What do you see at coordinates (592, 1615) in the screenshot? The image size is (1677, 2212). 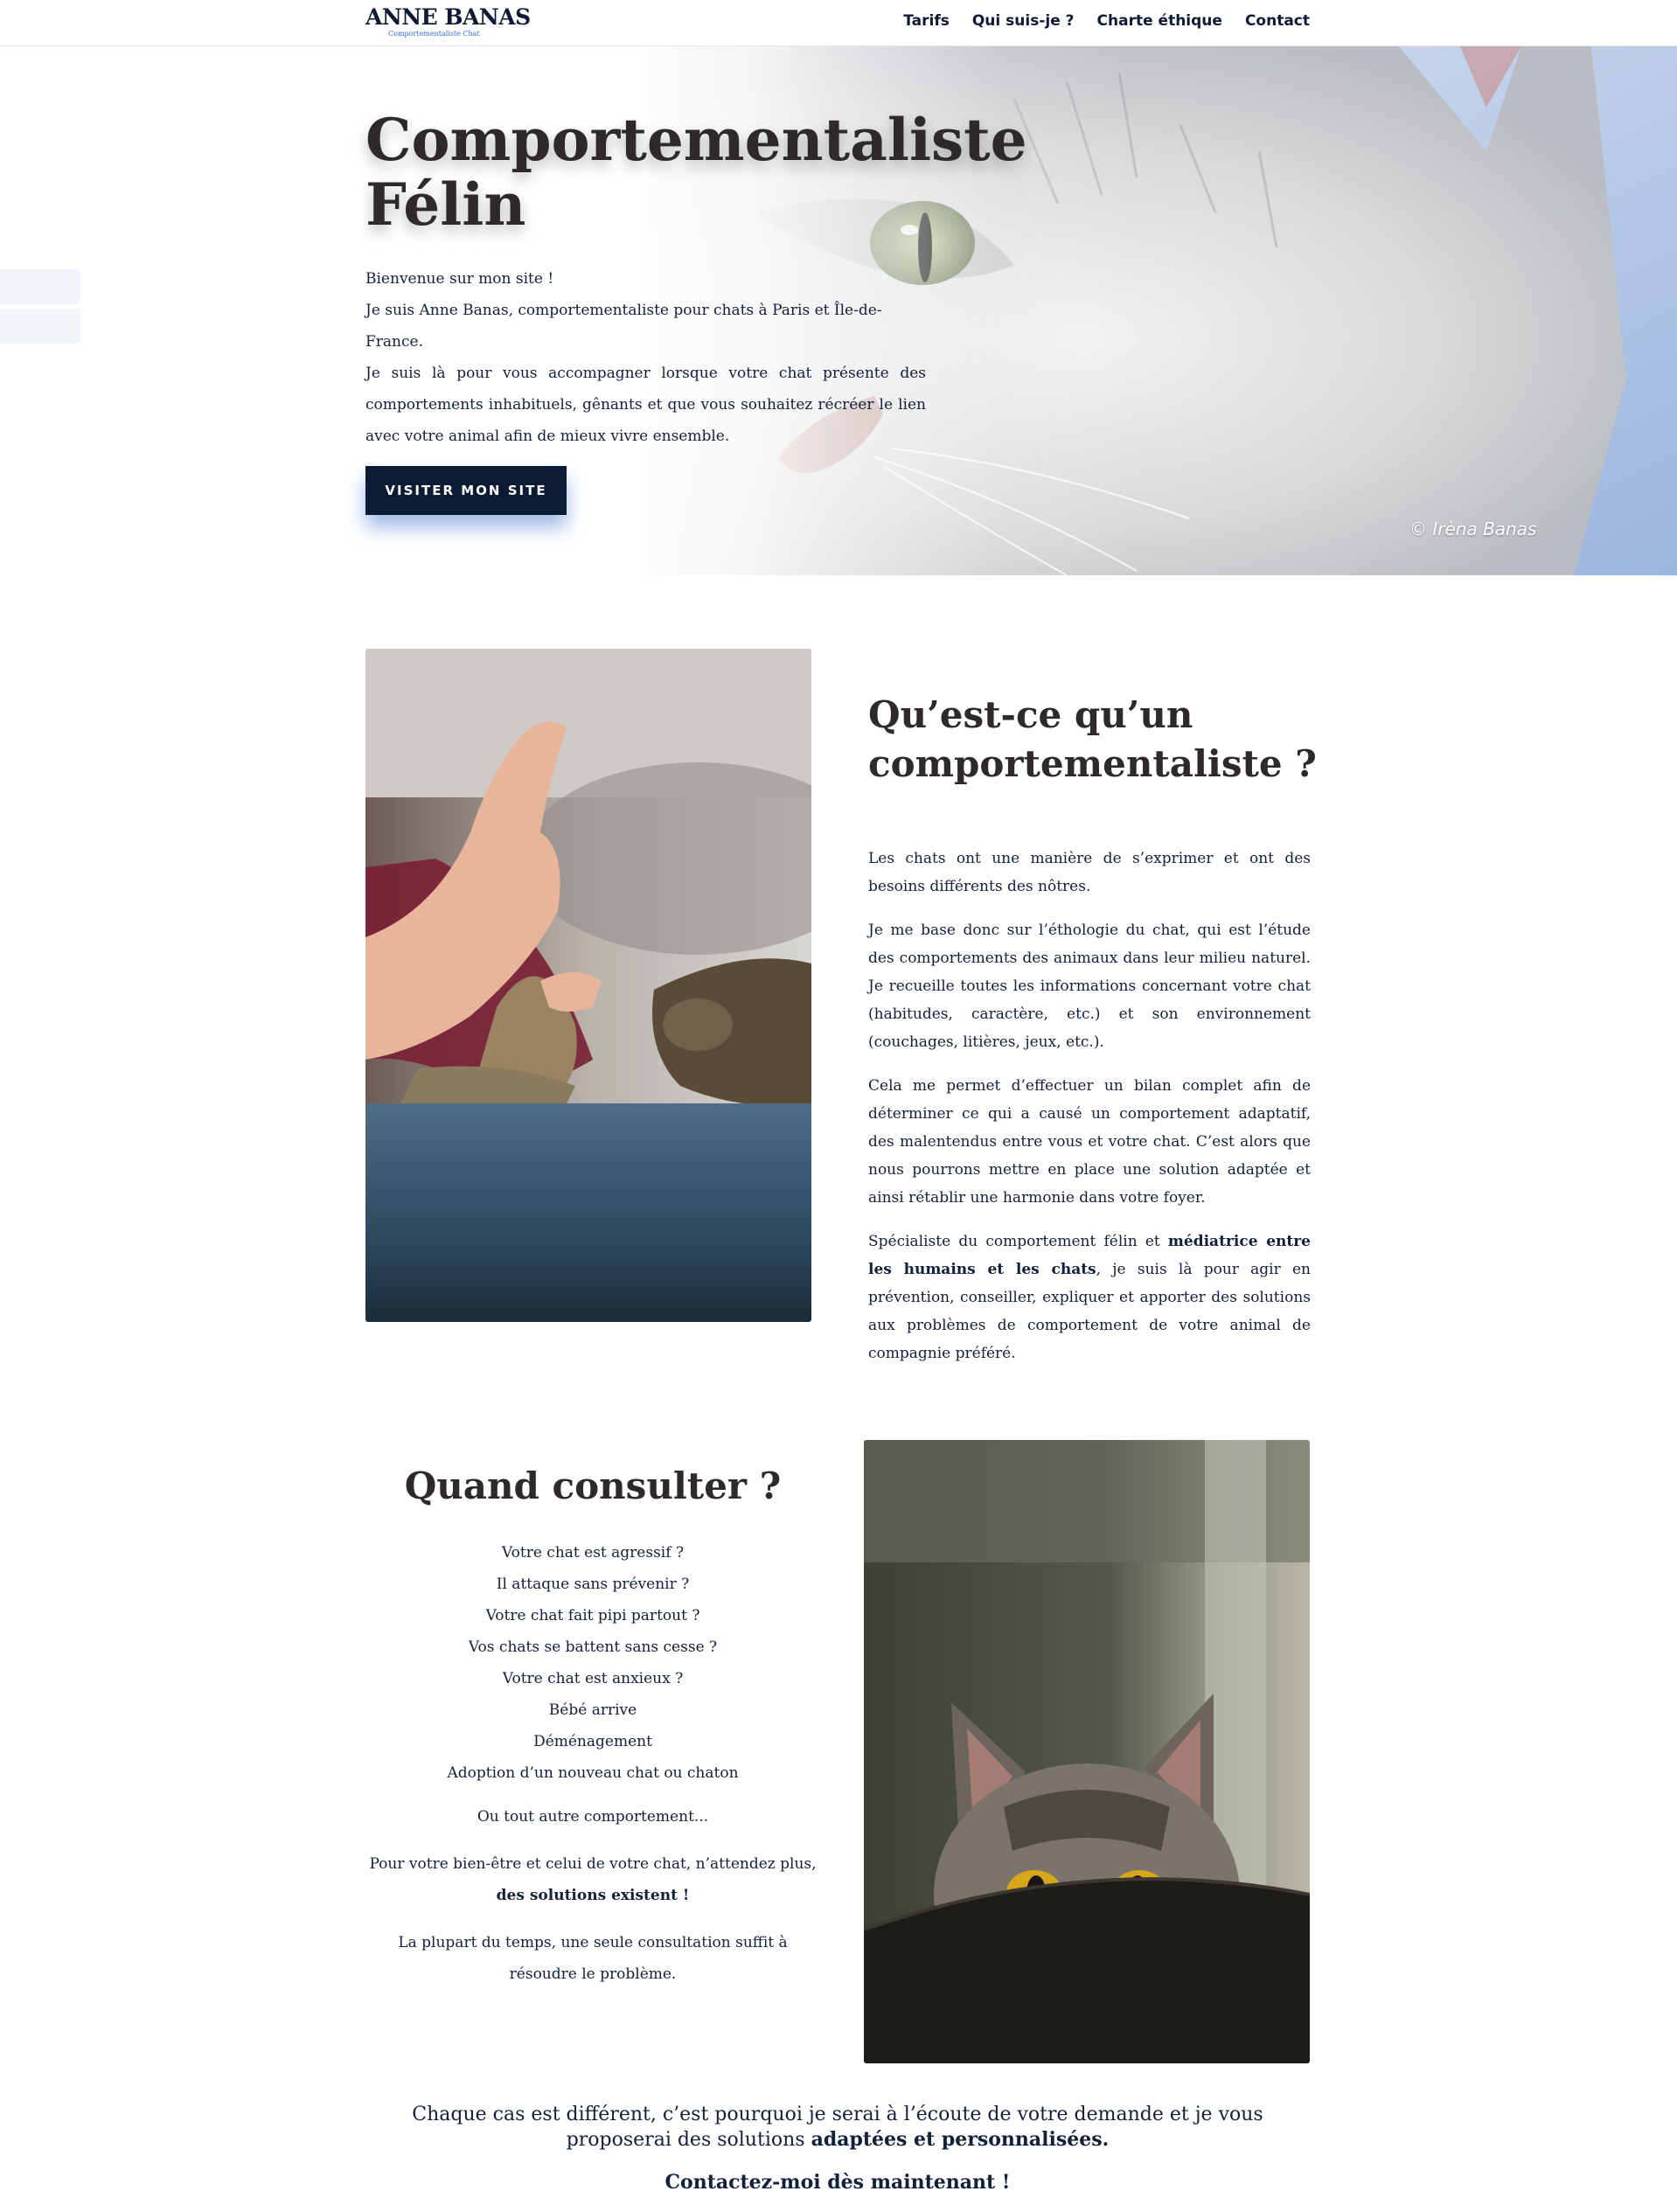 I see `list-item: Votre chat fait pipi partout ?` at bounding box center [592, 1615].